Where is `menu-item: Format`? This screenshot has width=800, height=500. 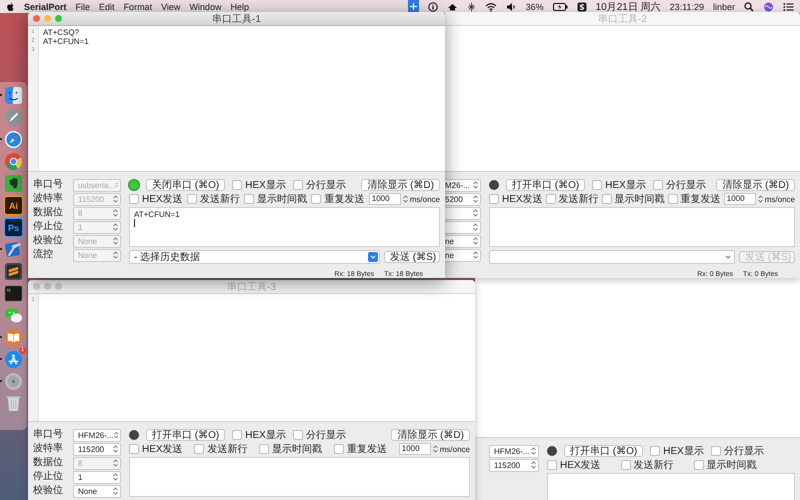
menu-item: Format is located at coordinates (138, 7).